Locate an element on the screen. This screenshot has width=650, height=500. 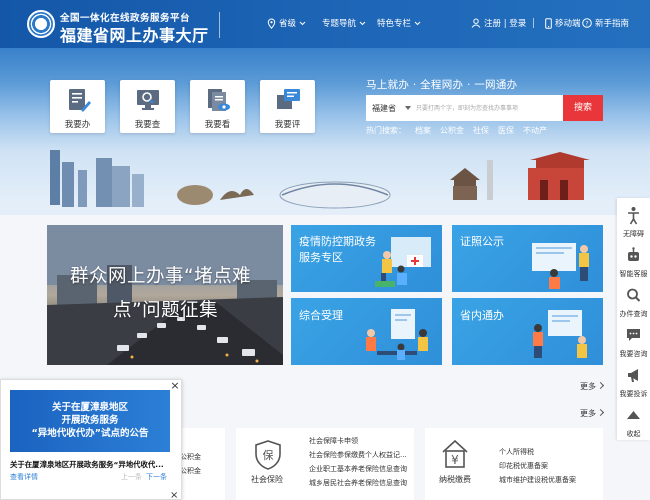
national-emblem-logo is located at coordinates (41, 24).